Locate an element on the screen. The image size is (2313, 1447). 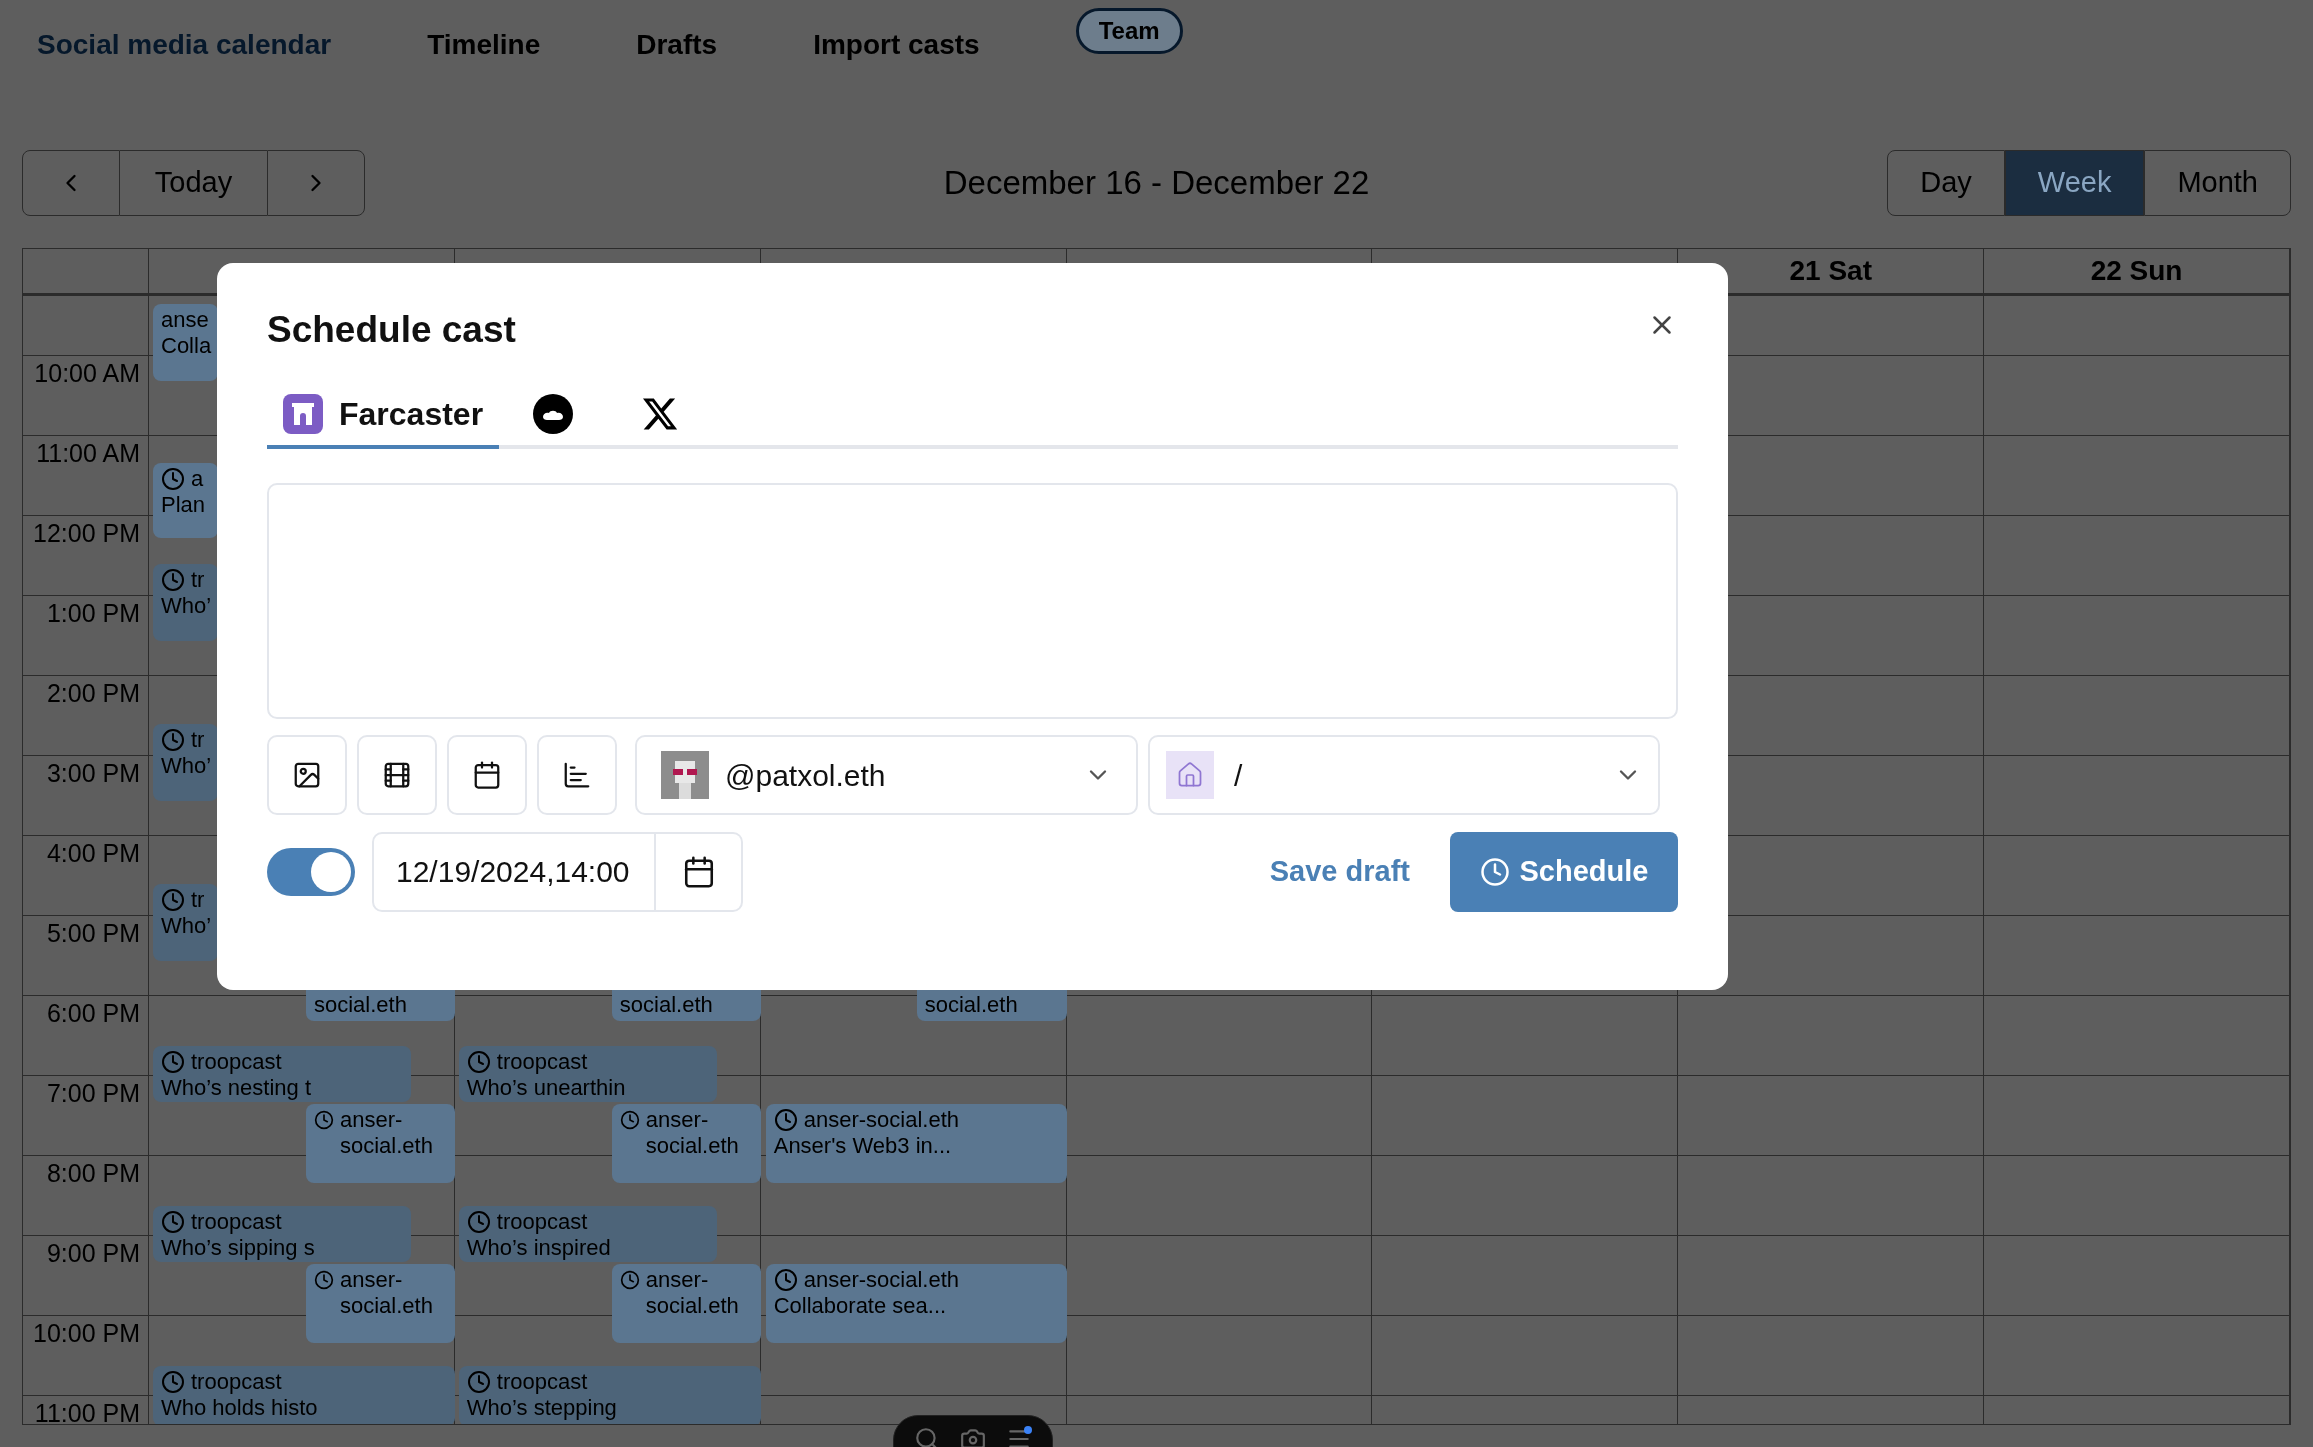
calendar-button is located at coordinates (699, 872).